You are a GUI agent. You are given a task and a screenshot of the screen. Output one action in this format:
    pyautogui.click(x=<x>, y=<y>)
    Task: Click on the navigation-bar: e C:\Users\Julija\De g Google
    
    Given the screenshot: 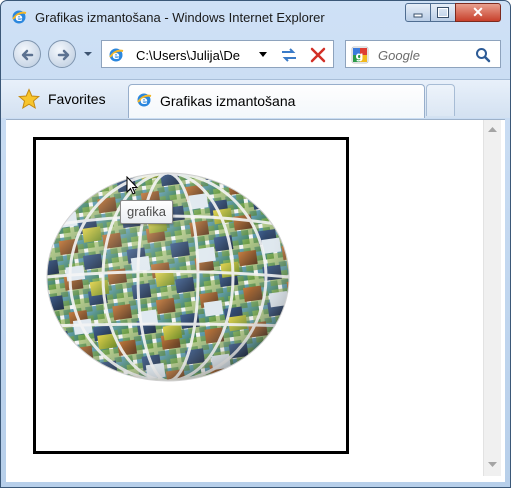 What is the action you would take?
    pyautogui.click(x=255, y=55)
    